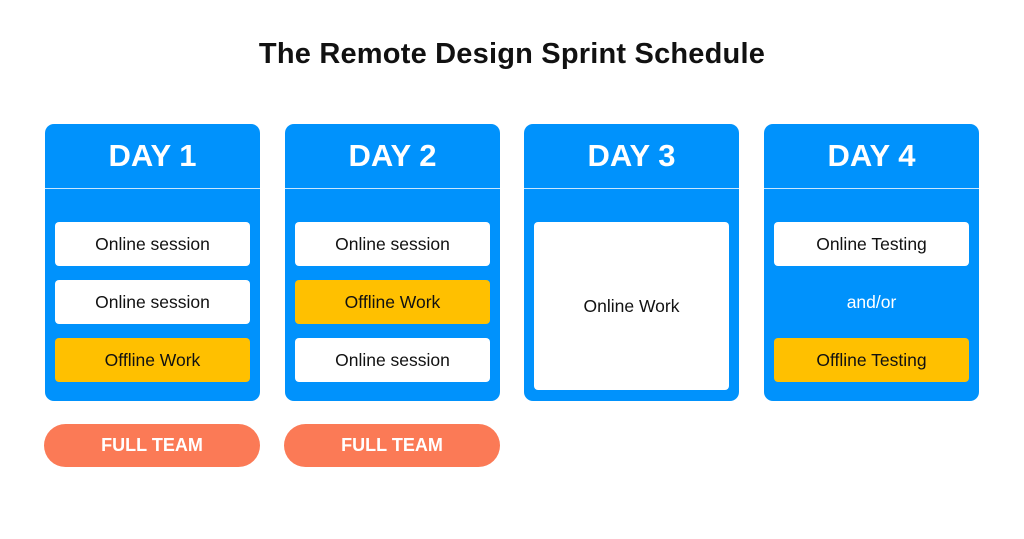  What do you see at coordinates (152, 156) in the screenshot?
I see `day-header: DAY 1` at bounding box center [152, 156].